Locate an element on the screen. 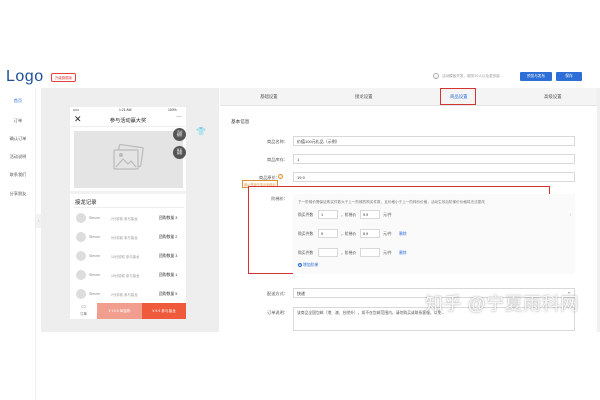  cart-icon: ▭ is located at coordinates (83, 307).